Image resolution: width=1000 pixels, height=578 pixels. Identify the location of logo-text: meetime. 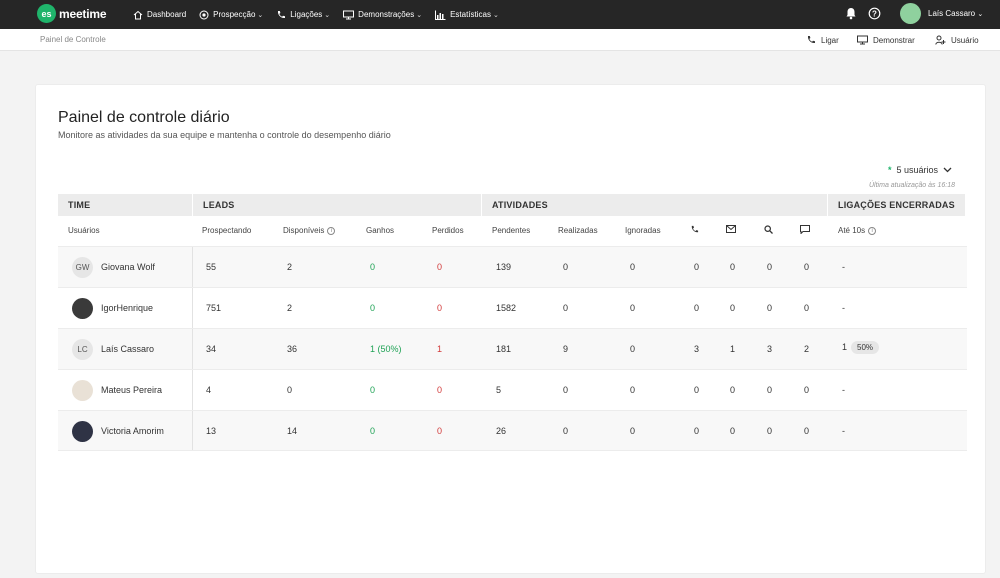
(83, 13).